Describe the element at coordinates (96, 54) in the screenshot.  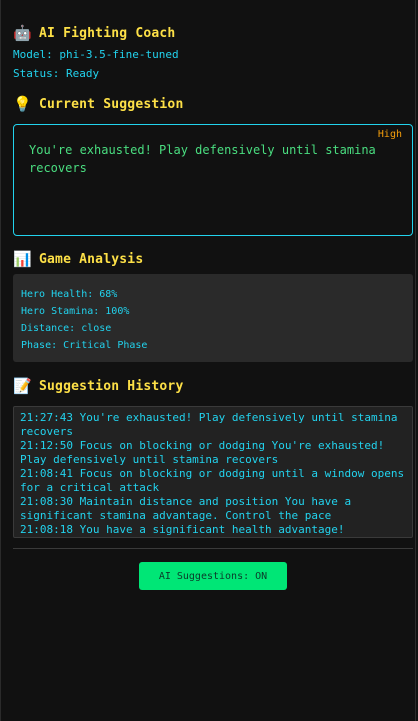
I see `model-label: Model: phi-3.5-fine-tuned` at that location.